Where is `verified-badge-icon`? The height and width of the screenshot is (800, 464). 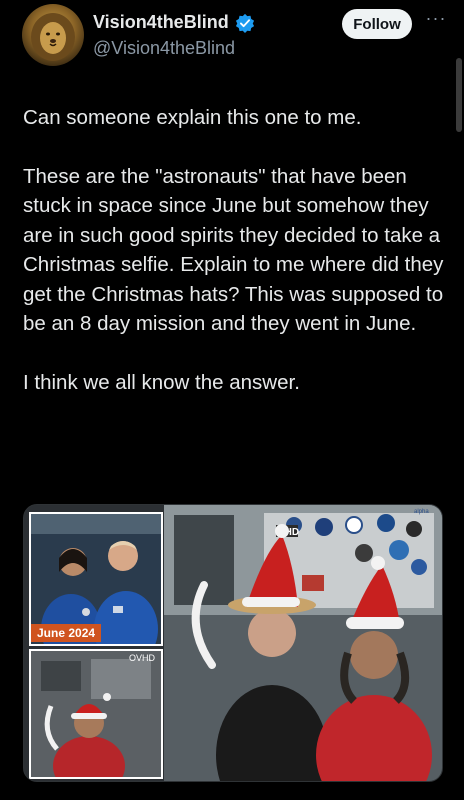 verified-badge-icon is located at coordinates (244, 23).